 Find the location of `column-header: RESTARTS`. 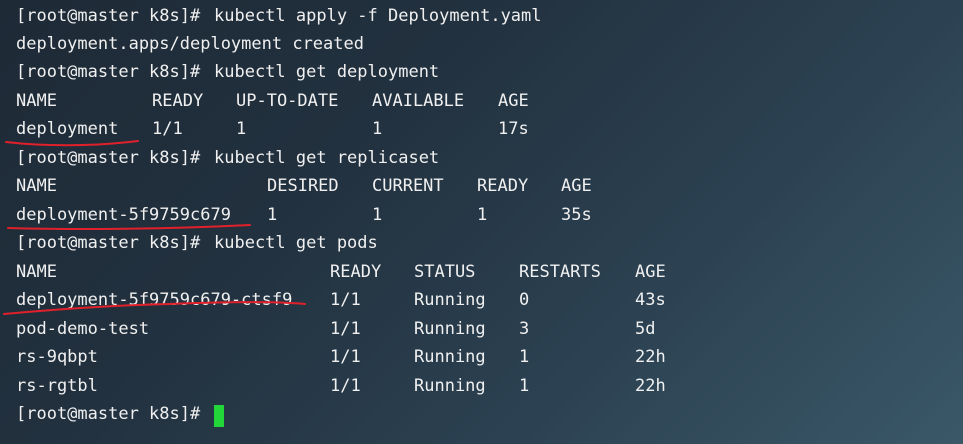

column-header: RESTARTS is located at coordinates (560, 272).